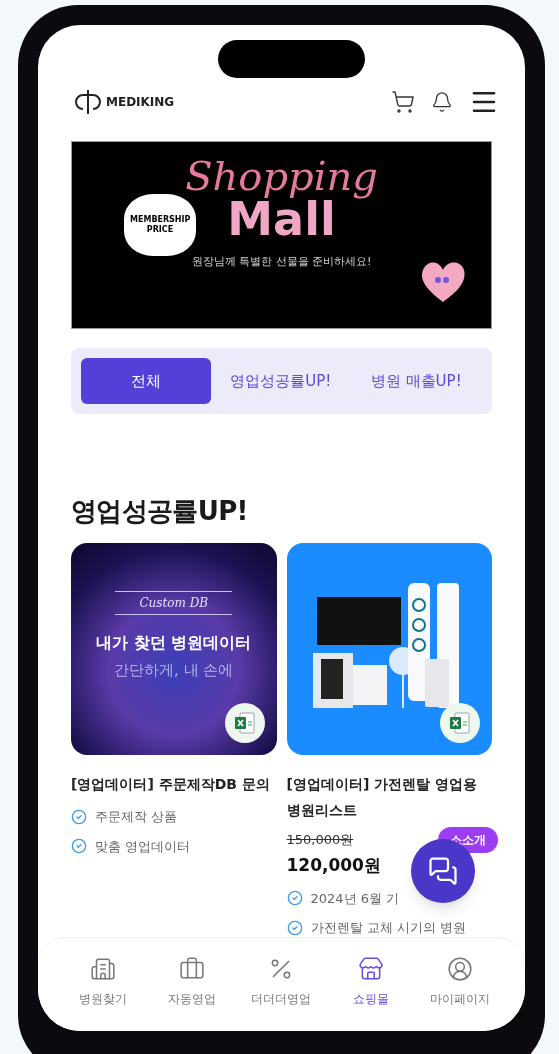 The width and height of the screenshot is (559, 1054). I want to click on logo-icon, so click(88, 102).